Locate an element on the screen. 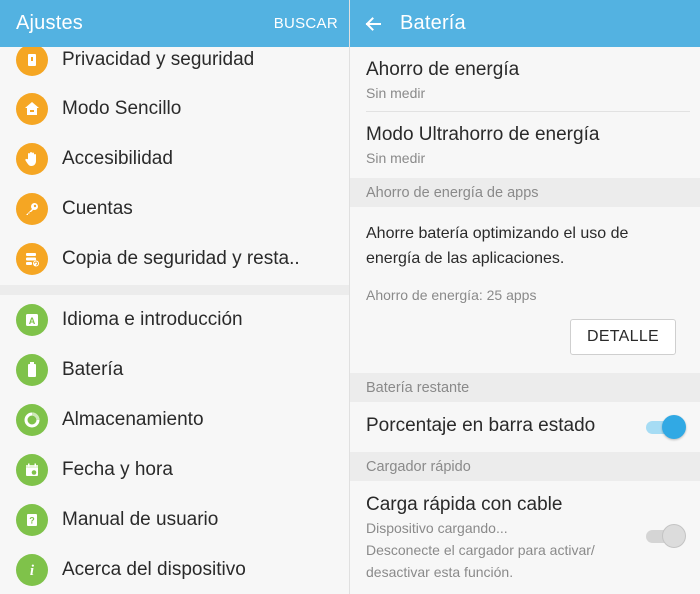 This screenshot has height=594, width=700. hand-icon is located at coordinates (32, 159).